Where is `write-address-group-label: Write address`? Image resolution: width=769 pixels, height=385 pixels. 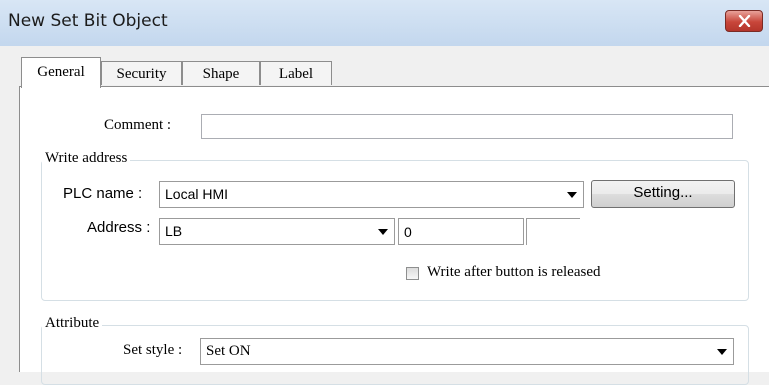 write-address-group-label: Write address is located at coordinates (86, 158).